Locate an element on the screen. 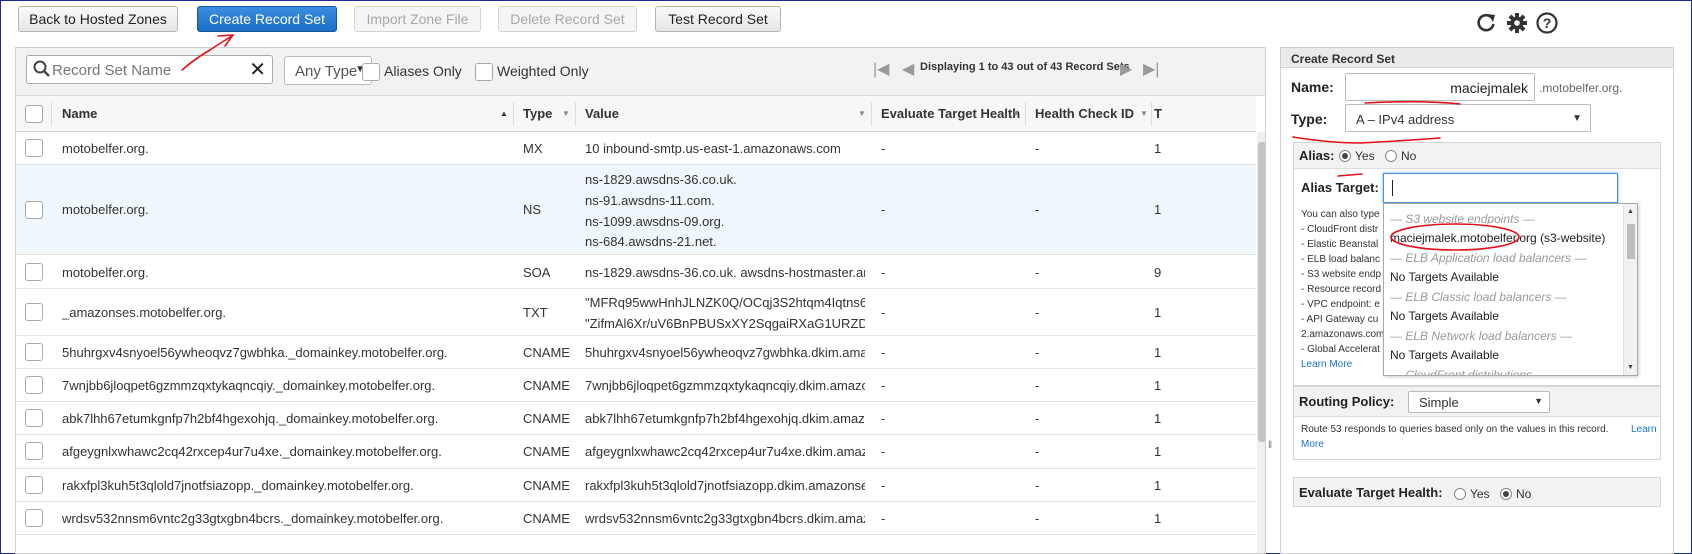 This screenshot has width=1692, height=554. eth-no-radio is located at coordinates (1506, 494).